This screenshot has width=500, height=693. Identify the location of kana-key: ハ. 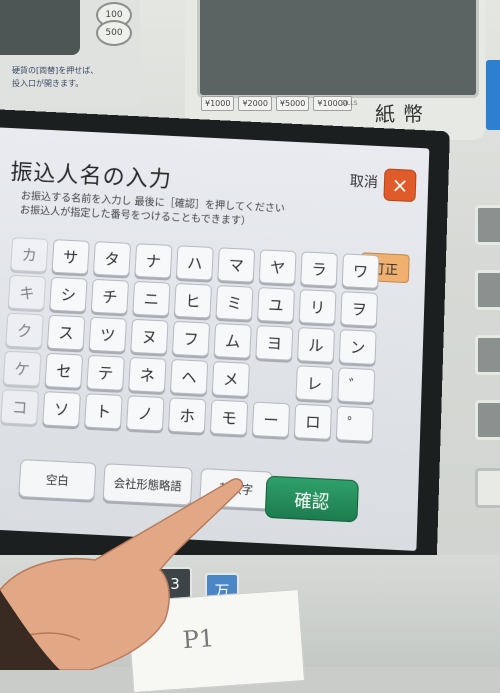
(194, 263).